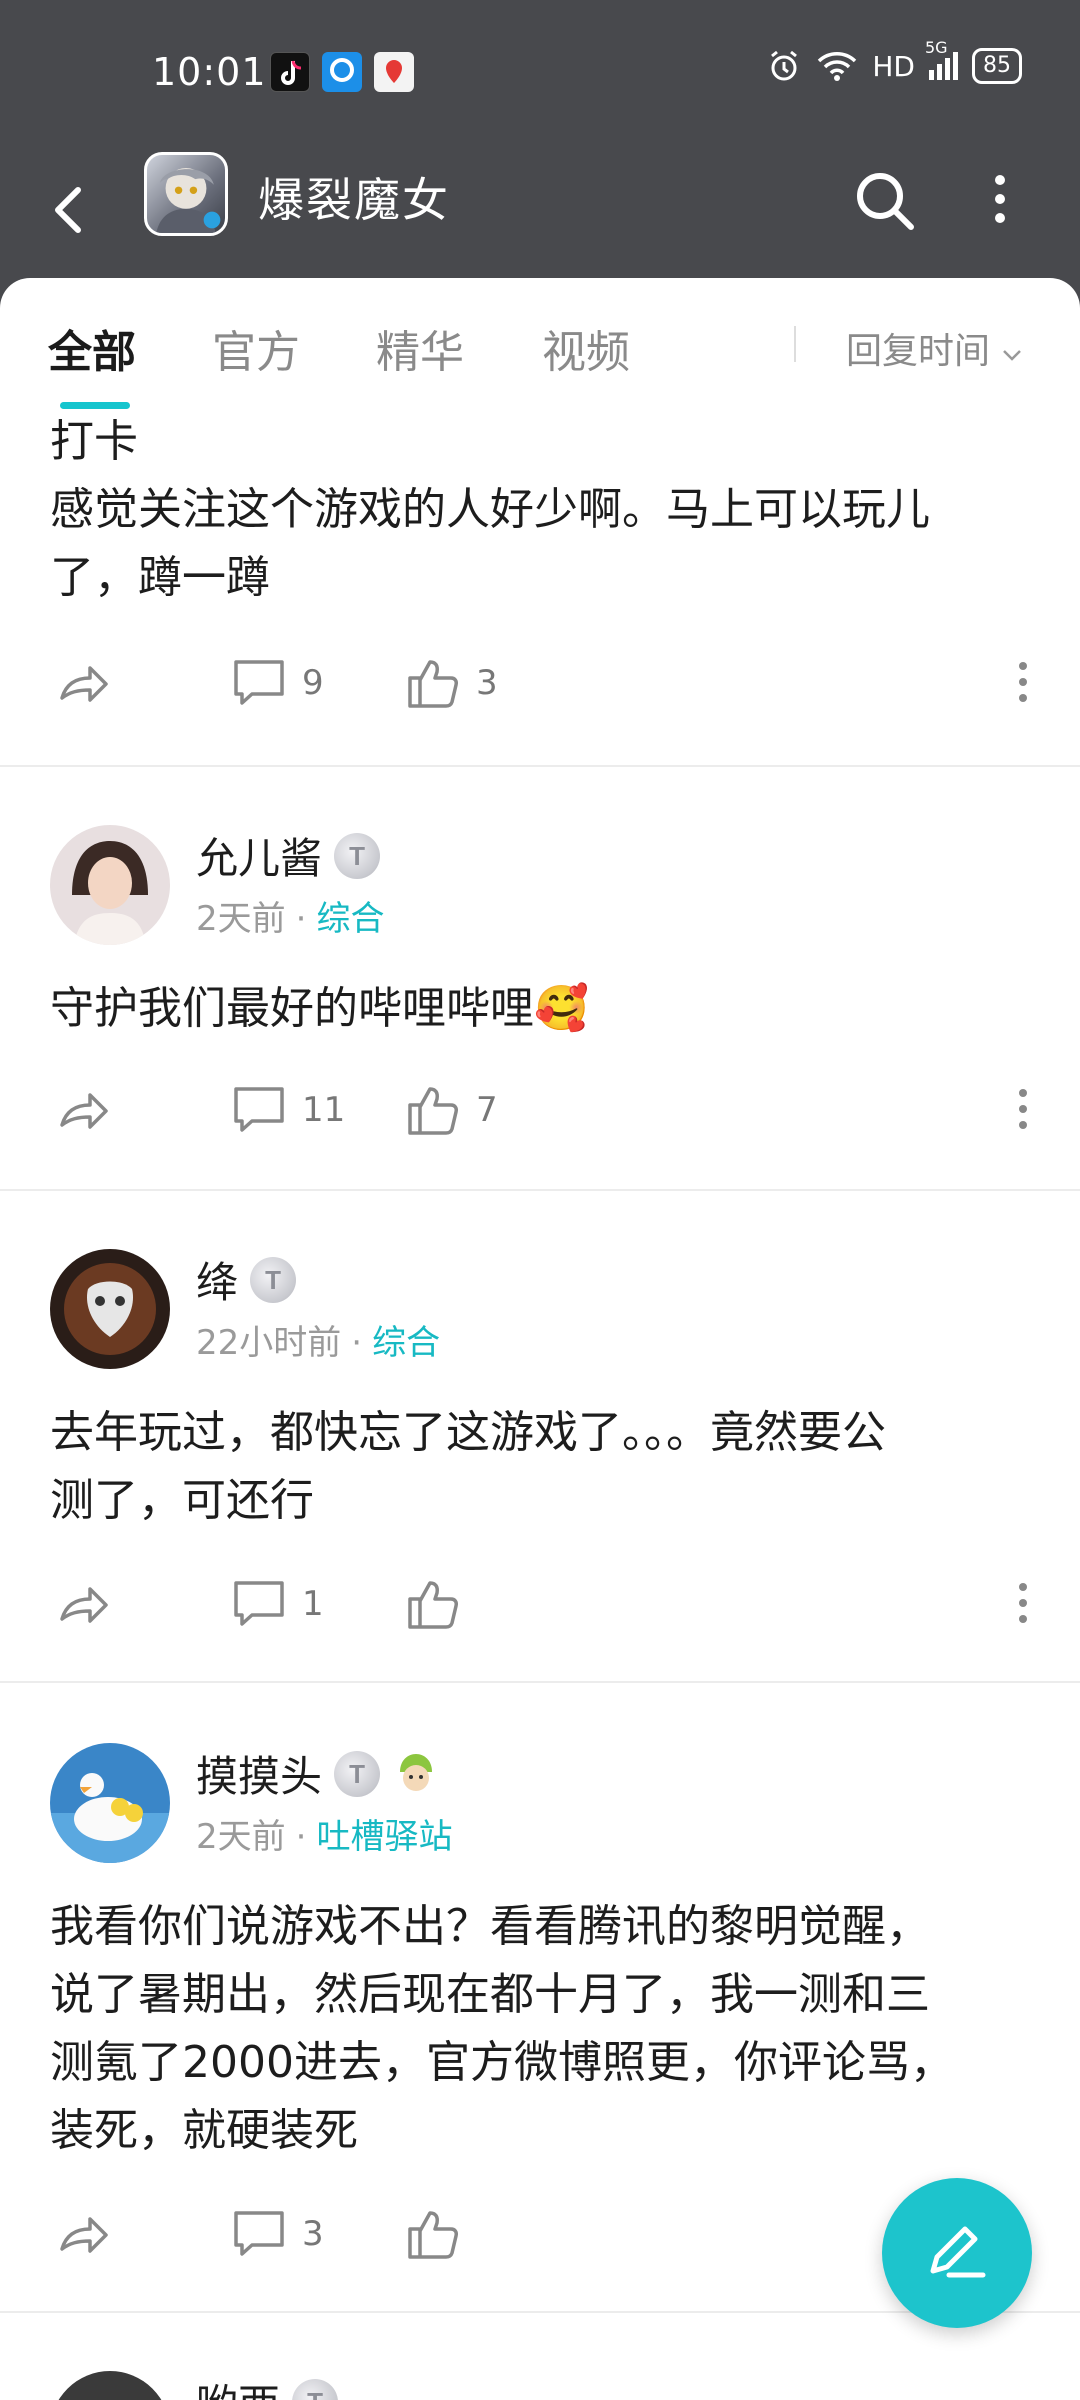 This screenshot has width=1080, height=2400. What do you see at coordinates (313, 683) in the screenshot?
I see `comment-count: 9` at bounding box center [313, 683].